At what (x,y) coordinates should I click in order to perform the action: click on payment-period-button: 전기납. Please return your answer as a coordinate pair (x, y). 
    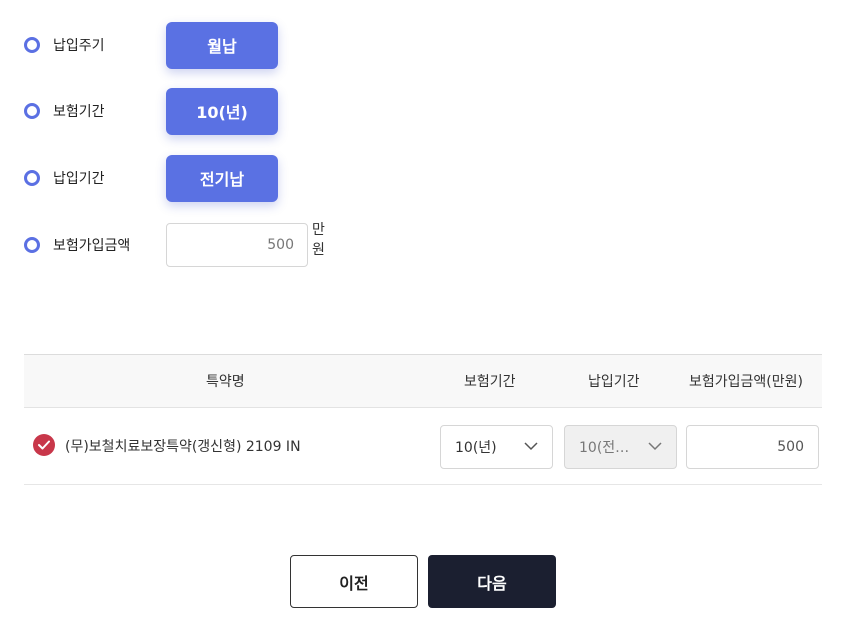
    Looking at the image, I should click on (222, 178).